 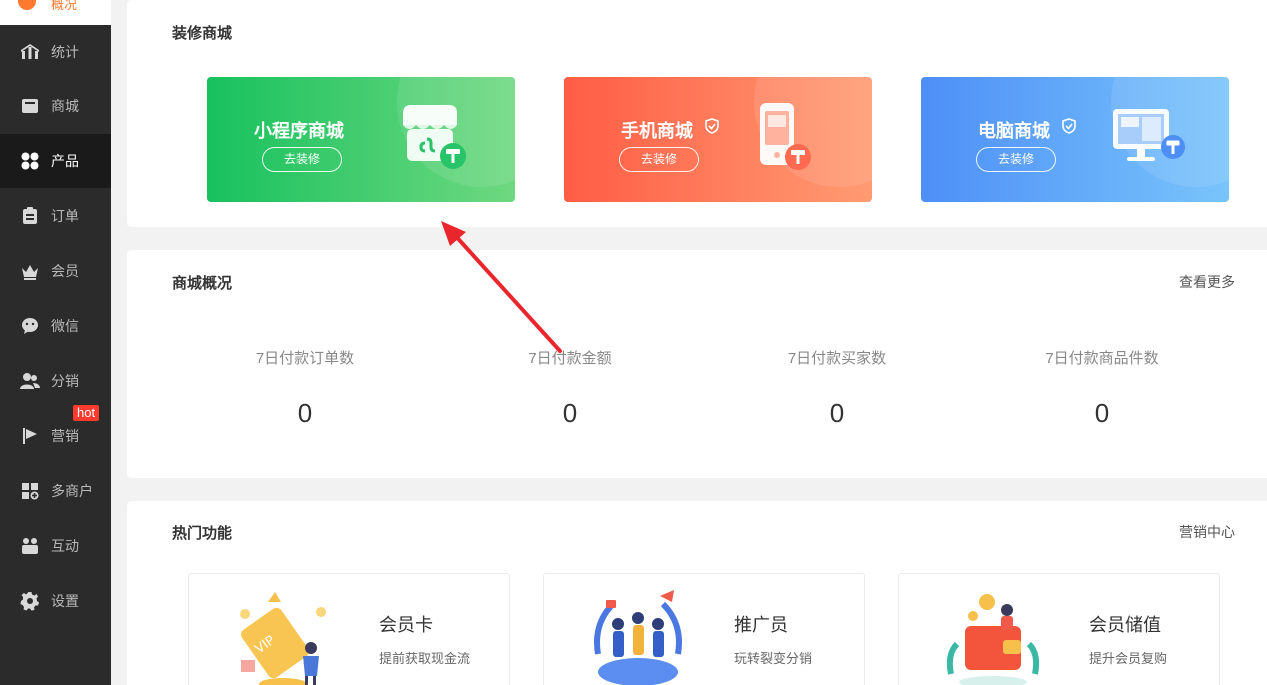 What do you see at coordinates (501, 287) in the screenshot?
I see `annotation-arrow` at bounding box center [501, 287].